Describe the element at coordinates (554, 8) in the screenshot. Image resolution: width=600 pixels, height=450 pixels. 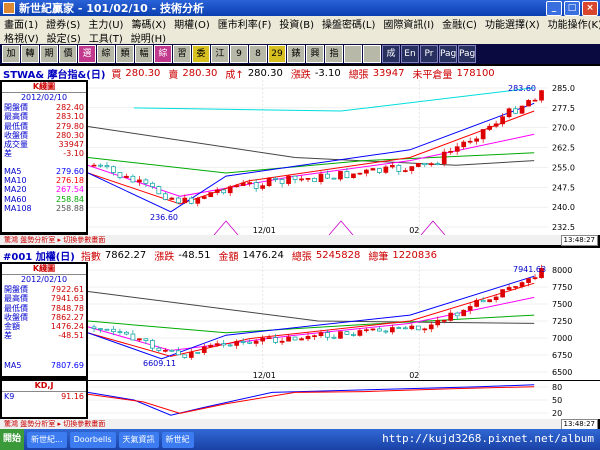
I see `minimize-button: _` at that location.